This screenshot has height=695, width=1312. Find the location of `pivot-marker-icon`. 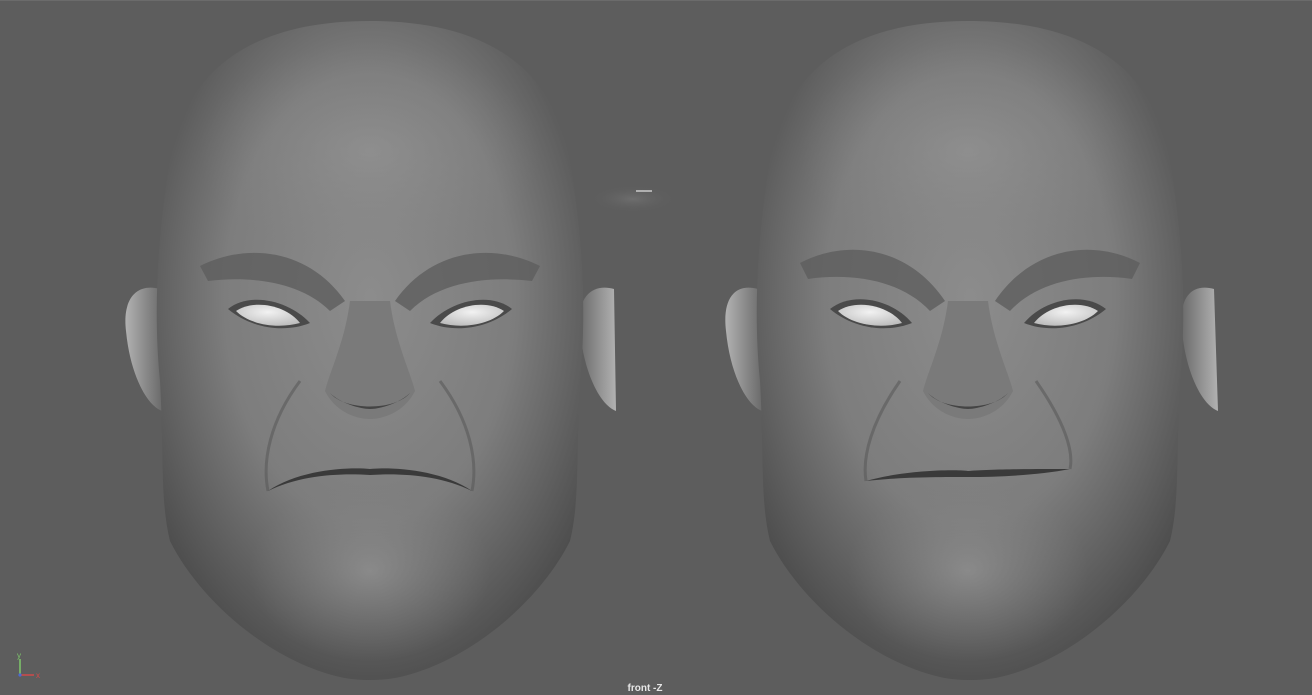

pivot-marker-icon is located at coordinates (633, 199).